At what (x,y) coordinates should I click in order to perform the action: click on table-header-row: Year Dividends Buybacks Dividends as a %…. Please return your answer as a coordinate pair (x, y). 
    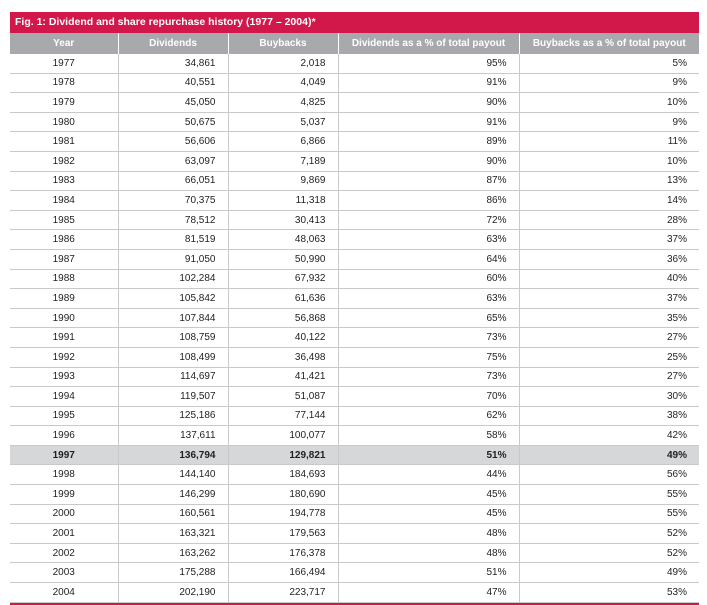
    Looking at the image, I should click on (354, 43).